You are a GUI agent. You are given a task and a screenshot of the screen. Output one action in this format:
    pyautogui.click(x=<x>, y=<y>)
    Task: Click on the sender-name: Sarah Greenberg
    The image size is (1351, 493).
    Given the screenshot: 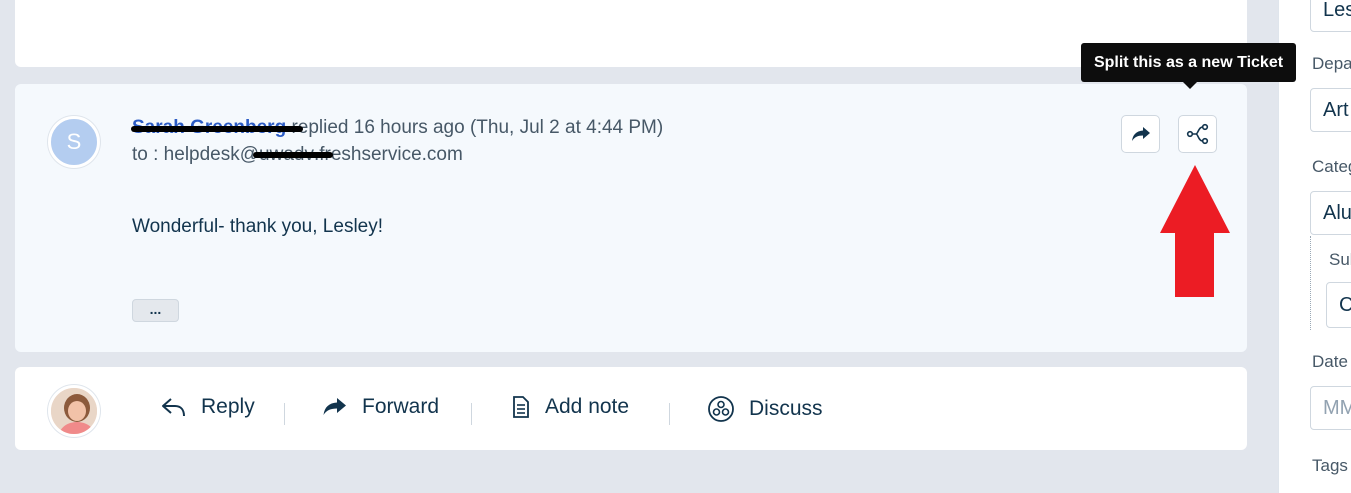 What is the action you would take?
    pyautogui.click(x=217, y=128)
    